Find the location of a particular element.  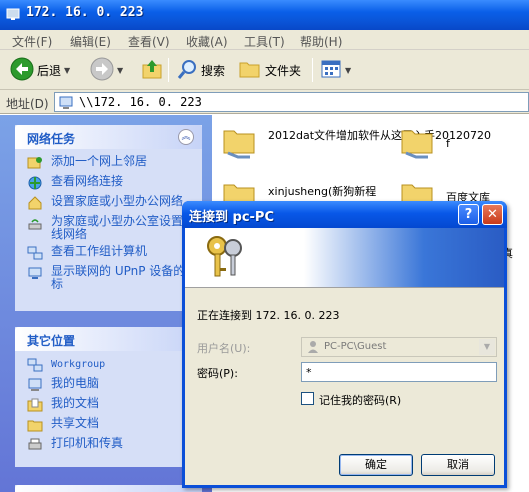

task-label: 查看工作组计算机 is located at coordinates (99, 251).